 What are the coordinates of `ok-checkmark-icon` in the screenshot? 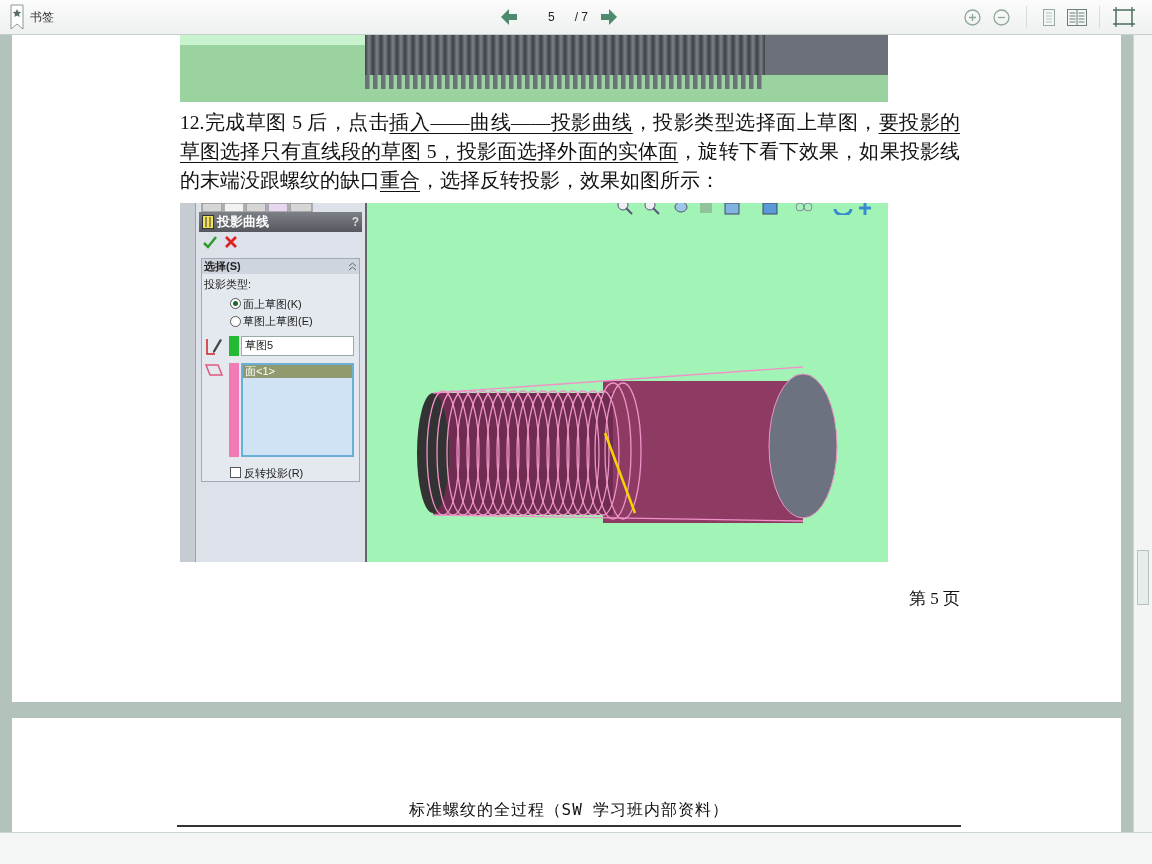 It's located at (210, 242).